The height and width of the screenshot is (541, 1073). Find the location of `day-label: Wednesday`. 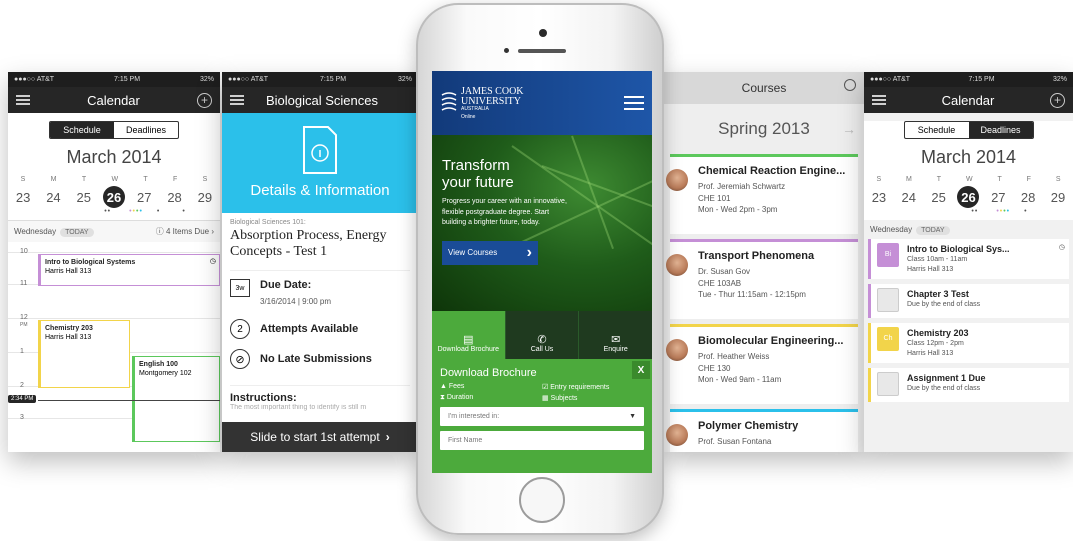

day-label: Wednesday is located at coordinates (891, 229).